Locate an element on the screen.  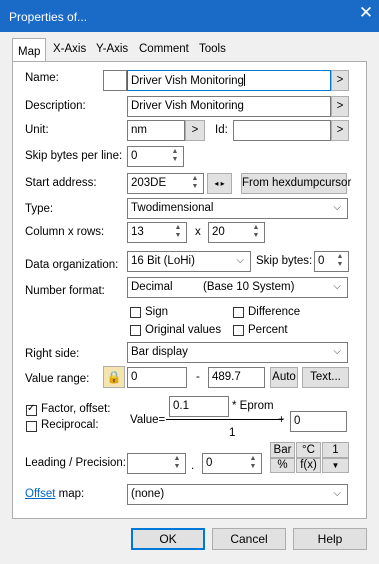
difference-label: Difference is located at coordinates (274, 312).